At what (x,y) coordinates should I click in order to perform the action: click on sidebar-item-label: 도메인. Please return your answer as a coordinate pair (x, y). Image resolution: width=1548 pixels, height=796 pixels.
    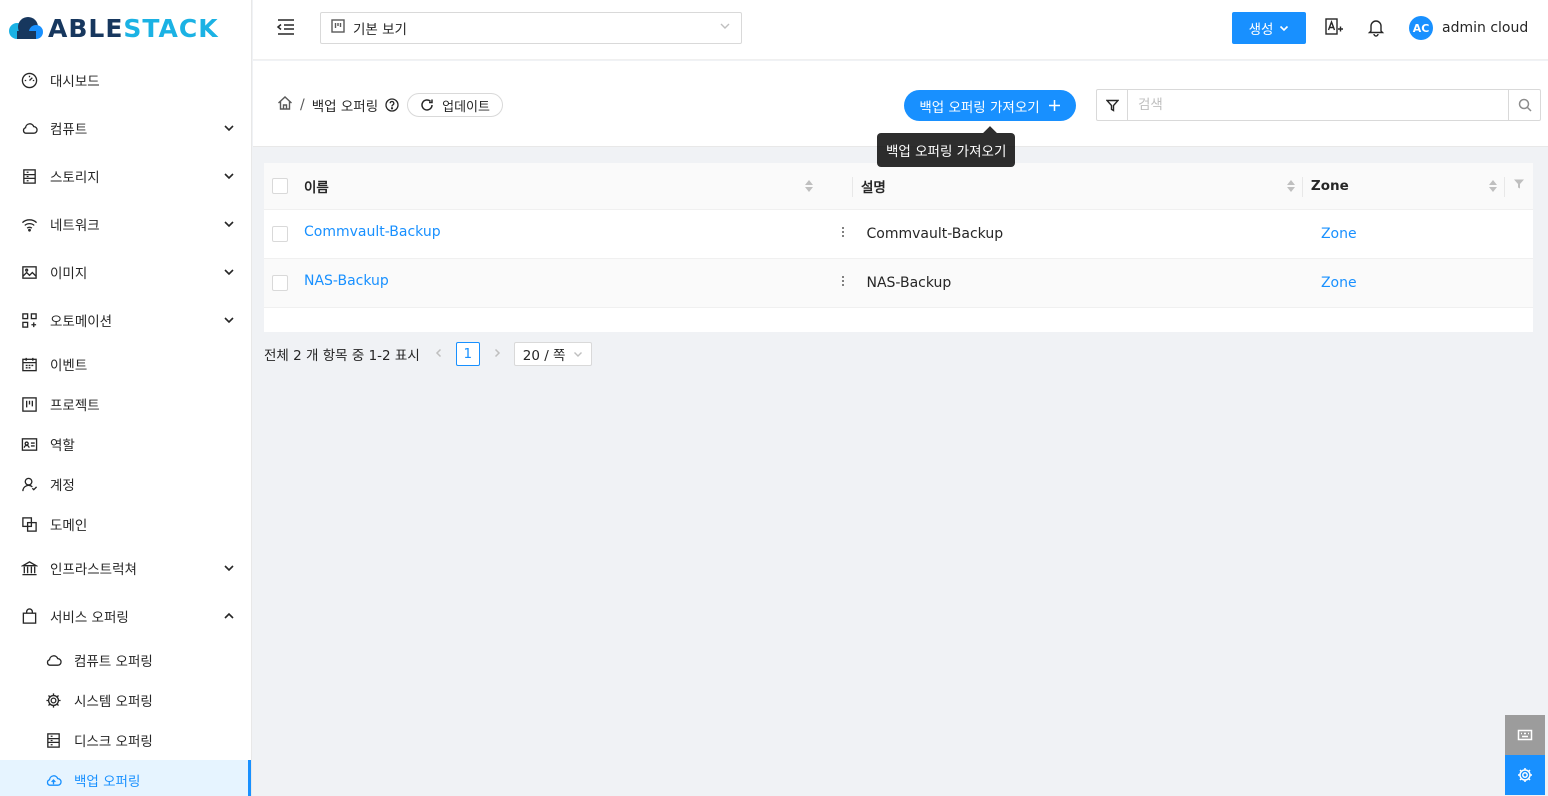
    Looking at the image, I should click on (69, 526).